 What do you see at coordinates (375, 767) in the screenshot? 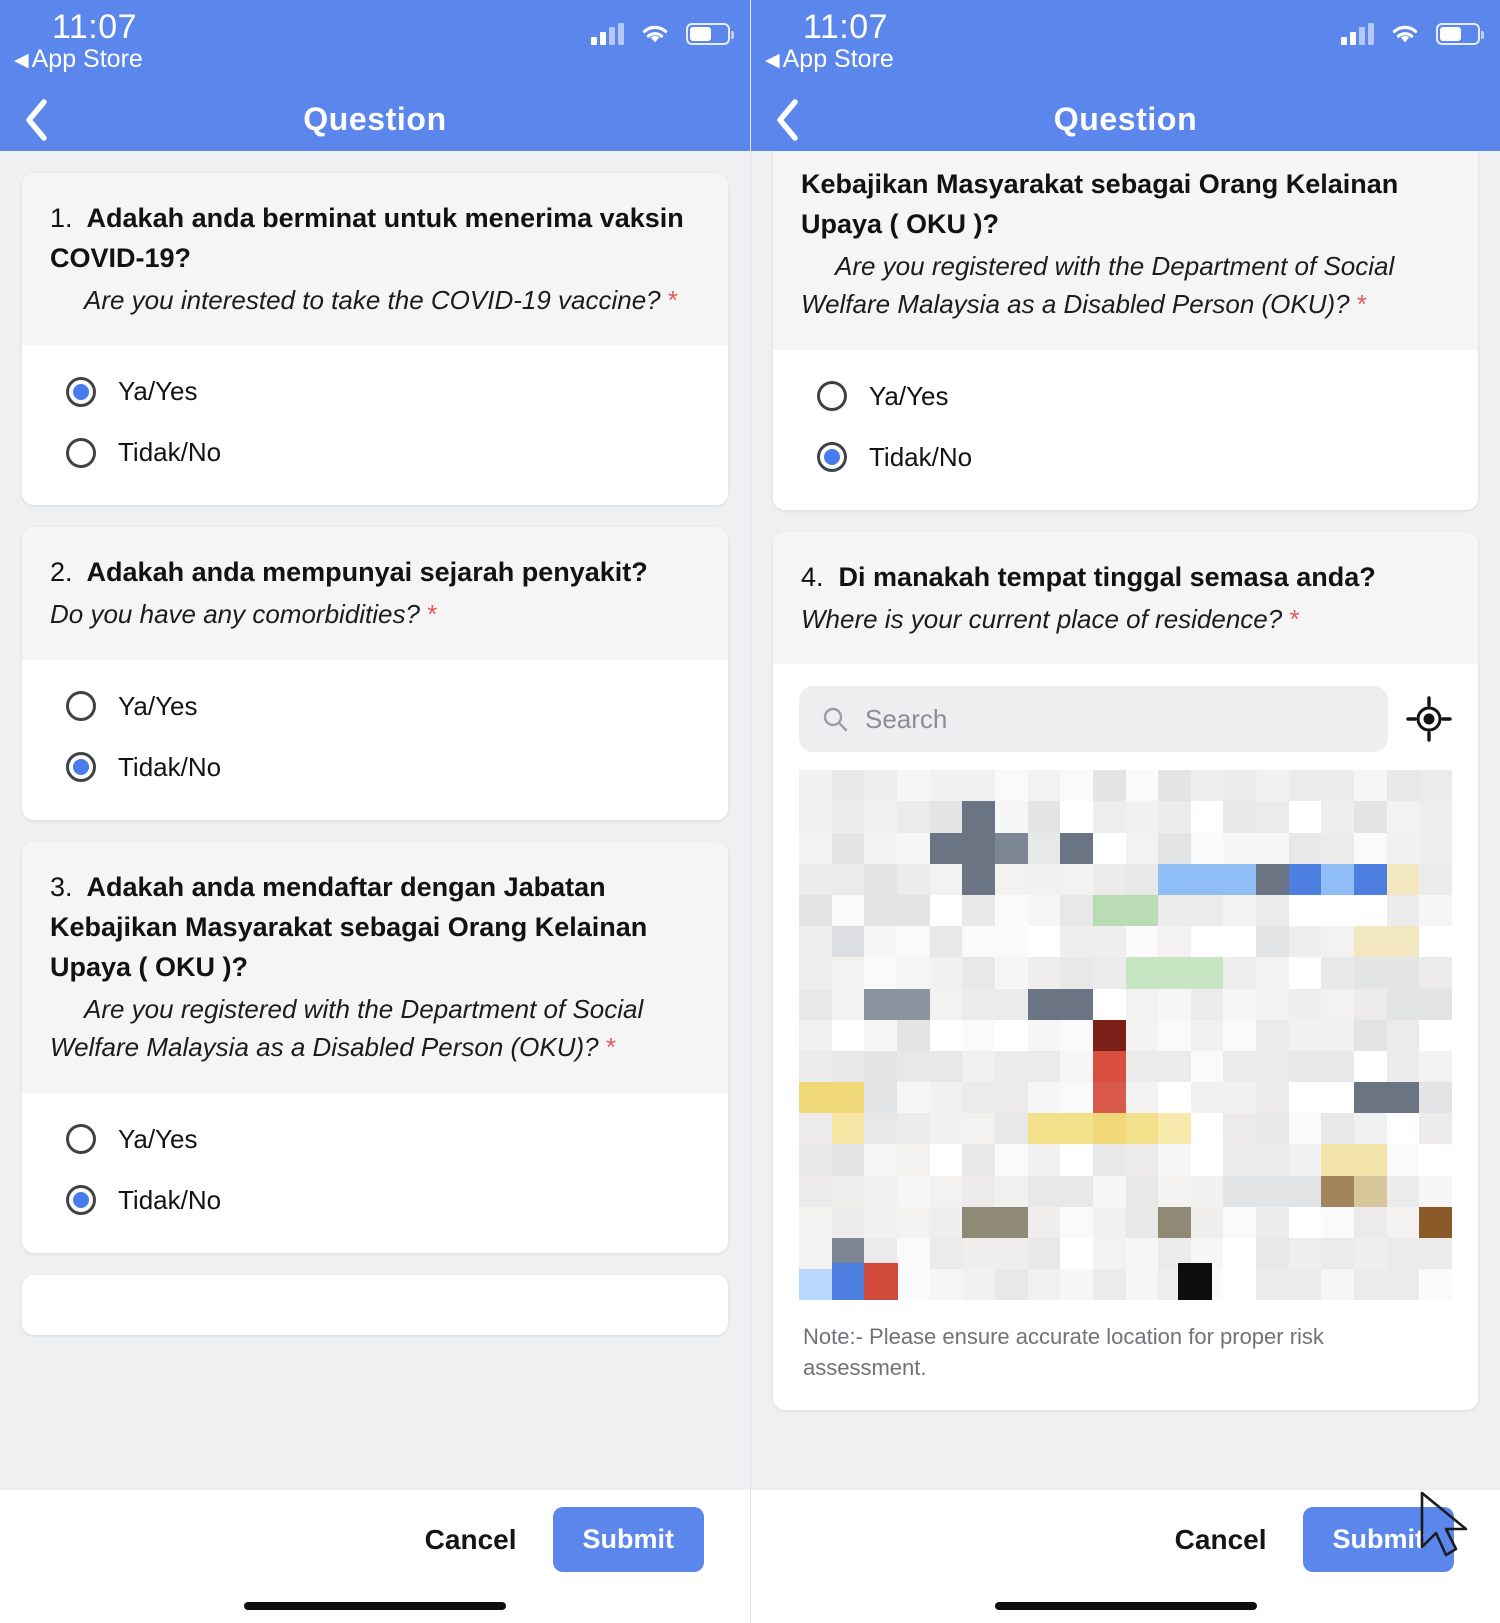
I see `option-no-q2: Tidak/No` at bounding box center [375, 767].